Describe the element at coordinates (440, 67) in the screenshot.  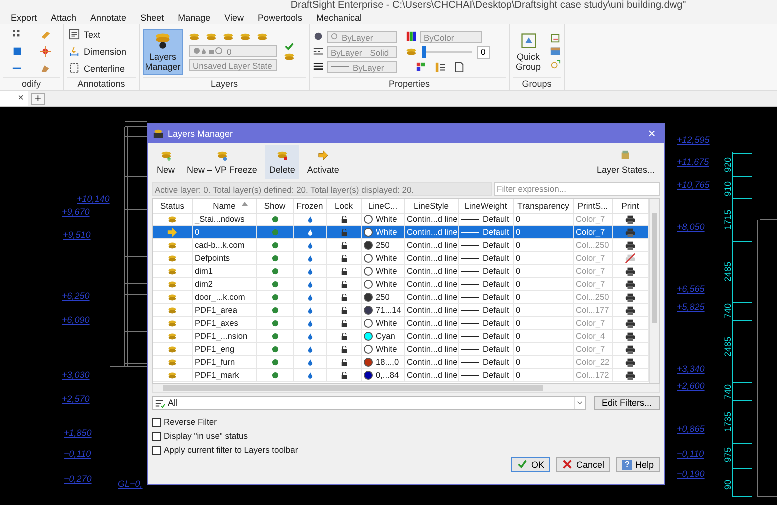
I see `list-icon` at that location.